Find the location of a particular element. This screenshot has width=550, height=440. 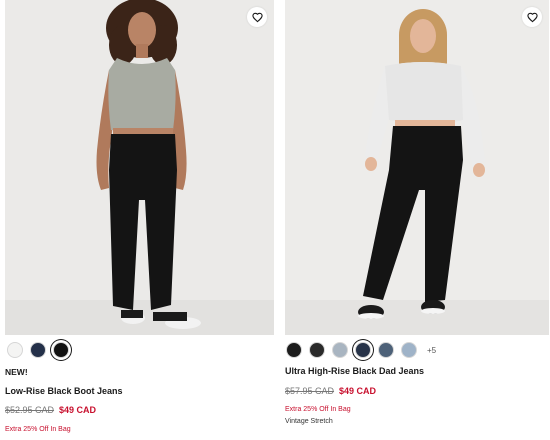

product-name: Low-Rise Black Boot Jeans is located at coordinates (64, 391).